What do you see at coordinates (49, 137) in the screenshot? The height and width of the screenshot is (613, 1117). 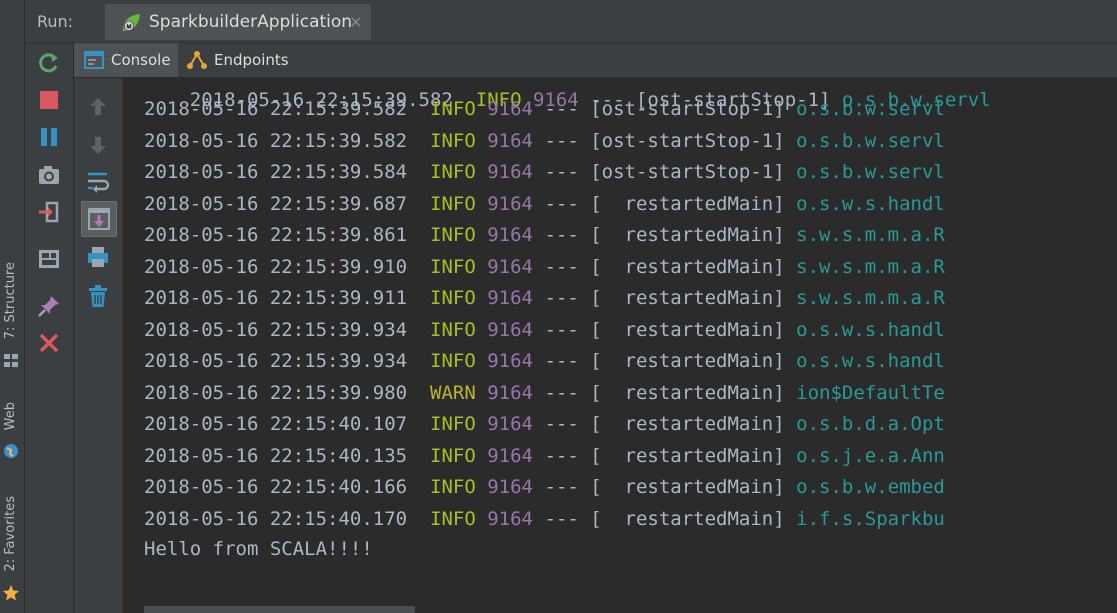 I see `pause-icon` at bounding box center [49, 137].